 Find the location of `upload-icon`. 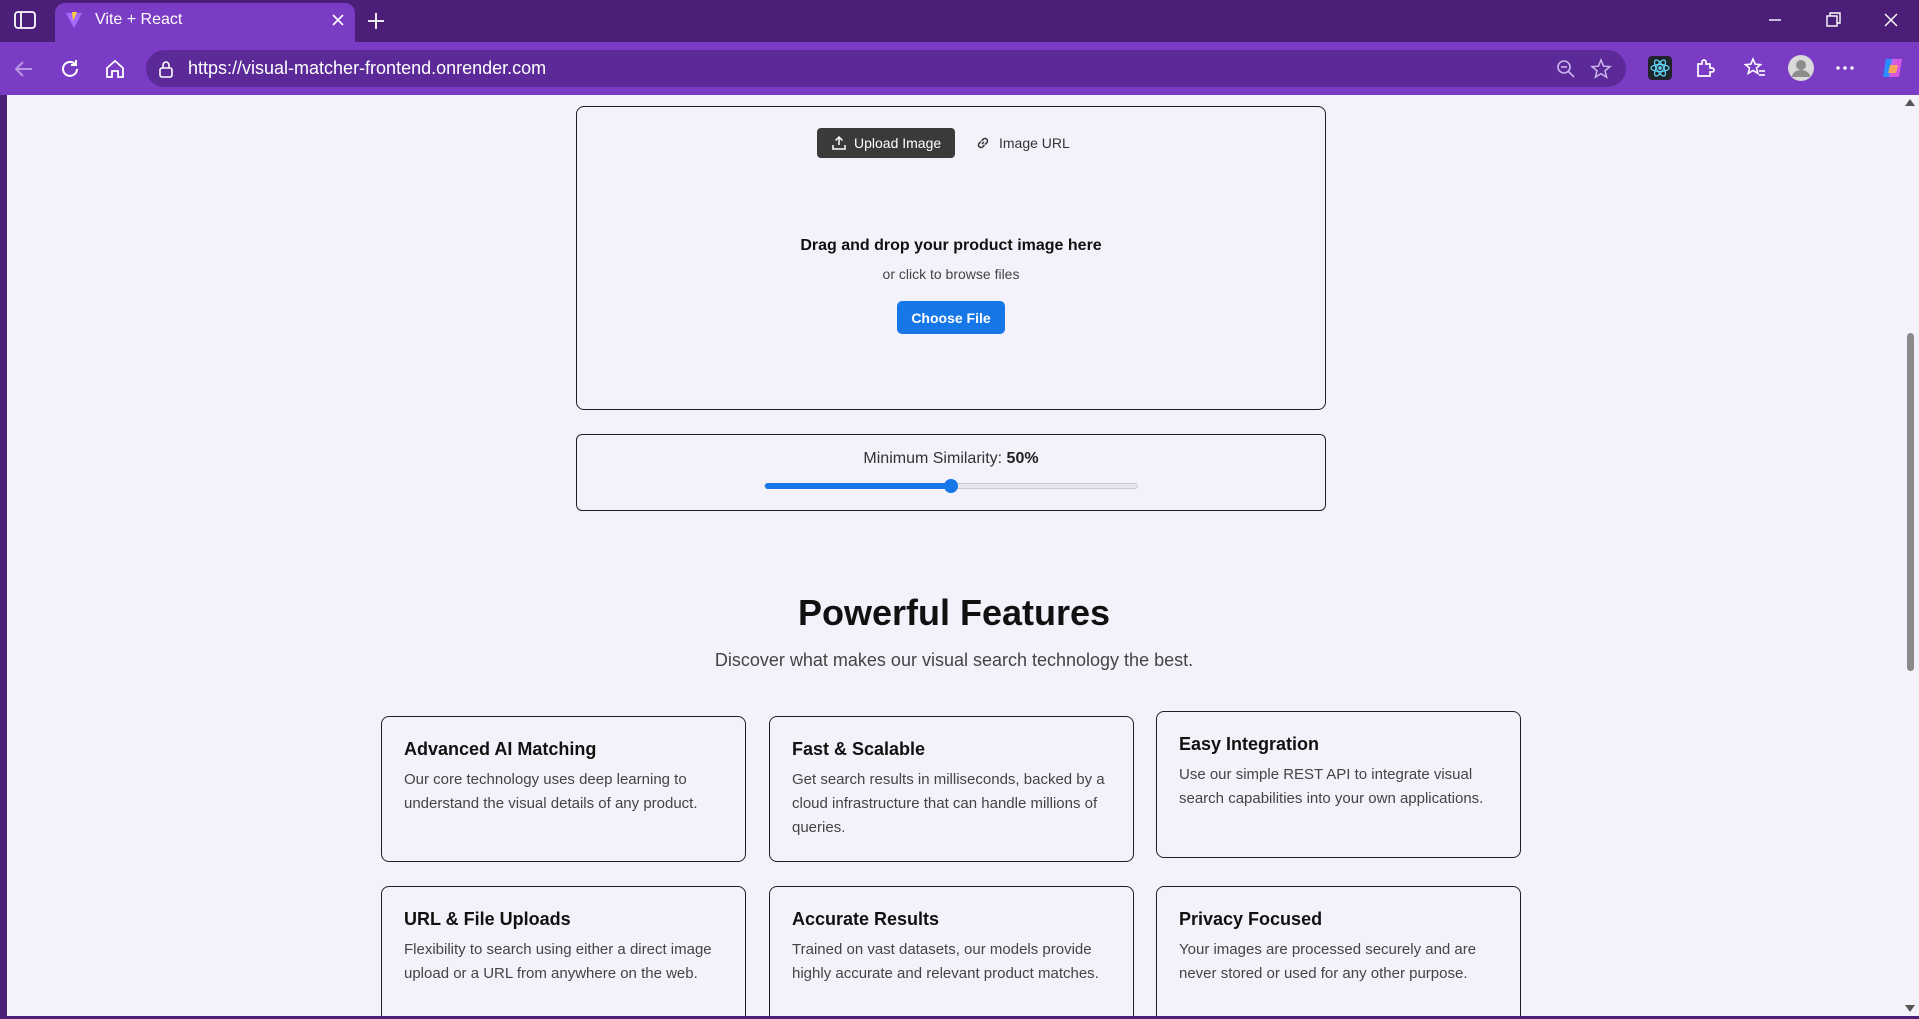

upload-icon is located at coordinates (839, 142).